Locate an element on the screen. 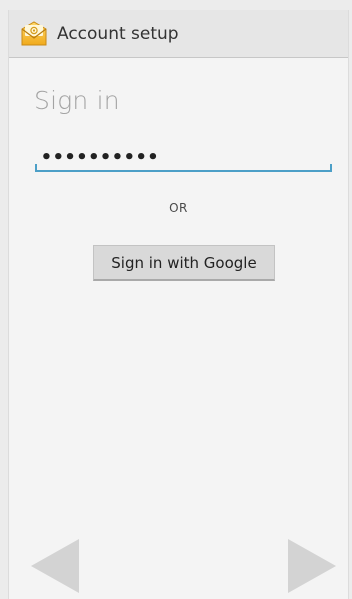  previous-arrow-icon is located at coordinates (57, 566).